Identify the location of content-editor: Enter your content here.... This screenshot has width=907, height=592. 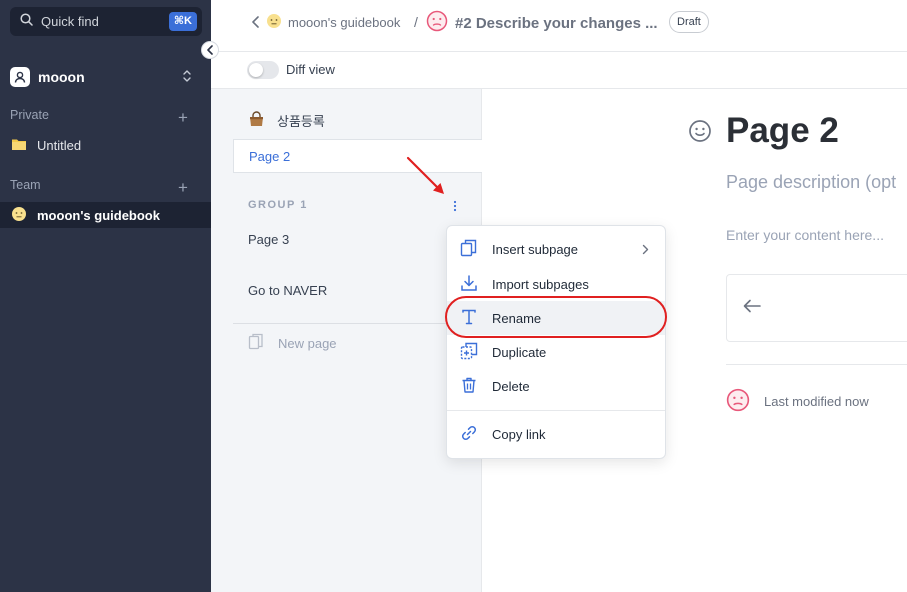
(805, 235).